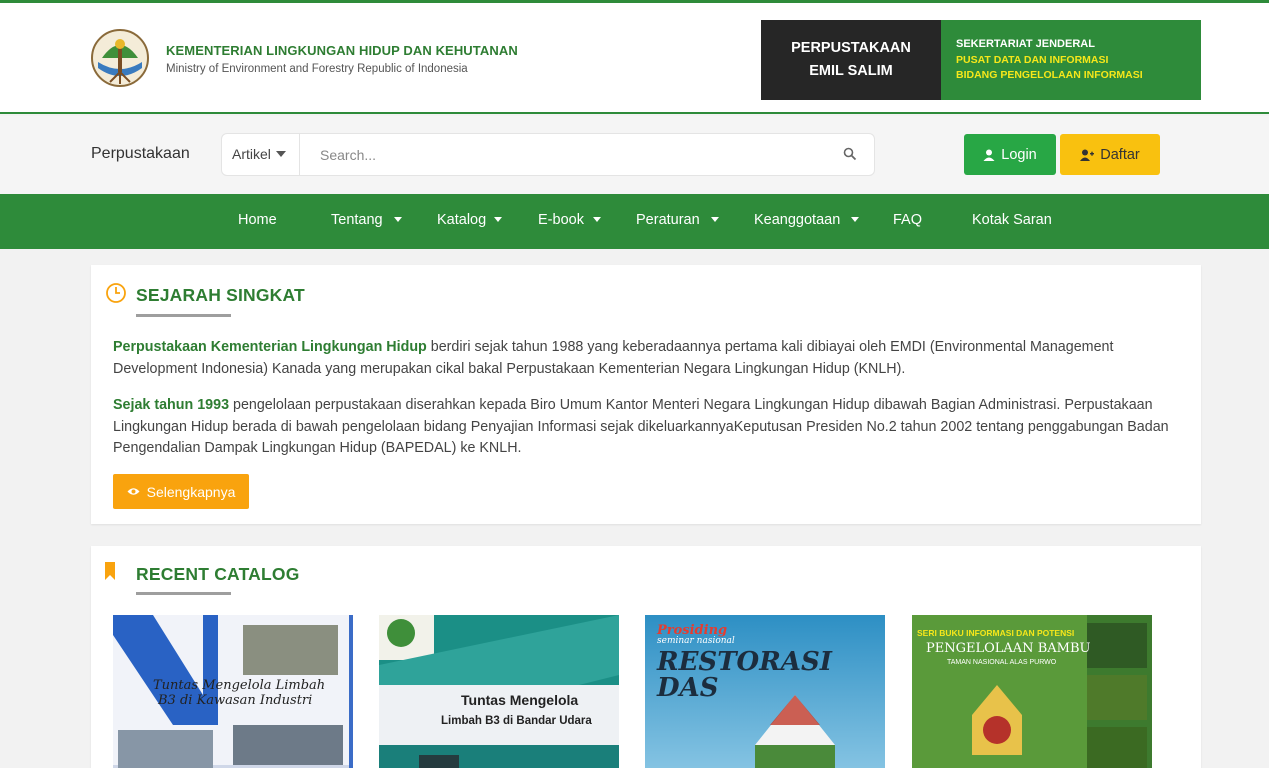 This screenshot has height=768, width=1269. I want to click on book-cover-title-line2: PENGELOLAAN BAMBU, so click(1008, 648).